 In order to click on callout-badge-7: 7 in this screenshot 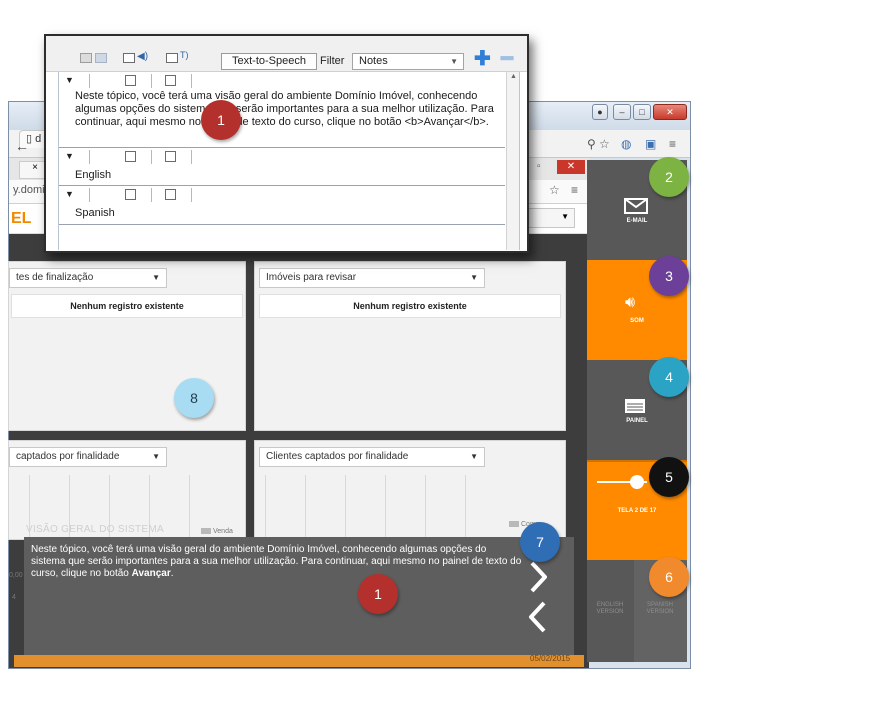, I will do `click(540, 542)`.